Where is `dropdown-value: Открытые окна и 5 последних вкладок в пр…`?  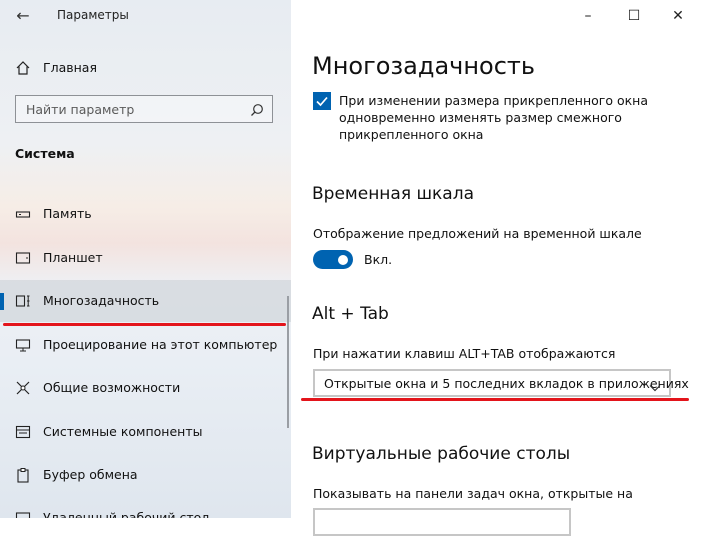
dropdown-value: Открытые окна и 5 последних вкладок в пр… is located at coordinates (506, 383).